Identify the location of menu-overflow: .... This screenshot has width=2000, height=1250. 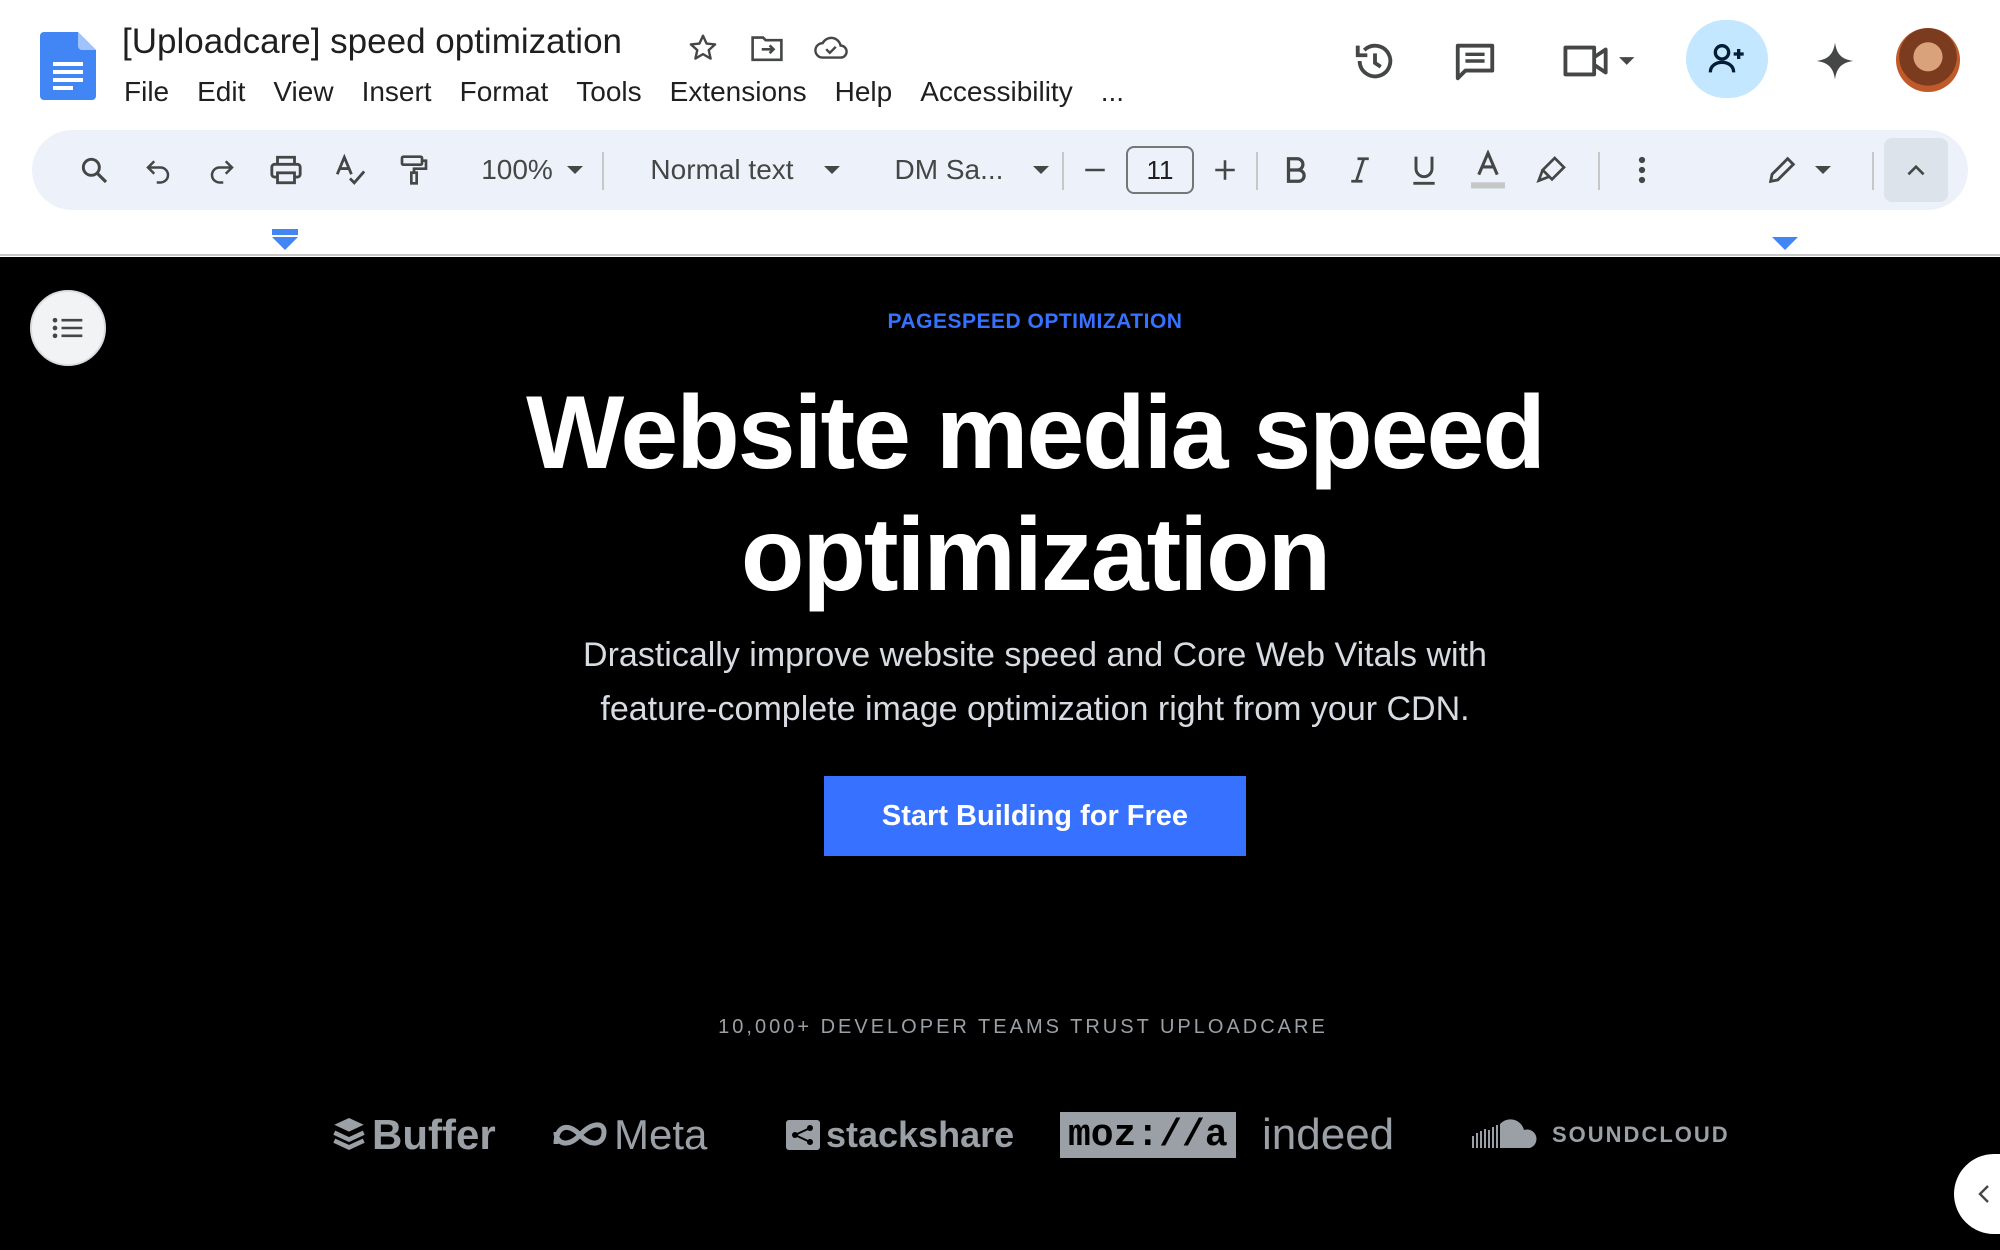
(1112, 92).